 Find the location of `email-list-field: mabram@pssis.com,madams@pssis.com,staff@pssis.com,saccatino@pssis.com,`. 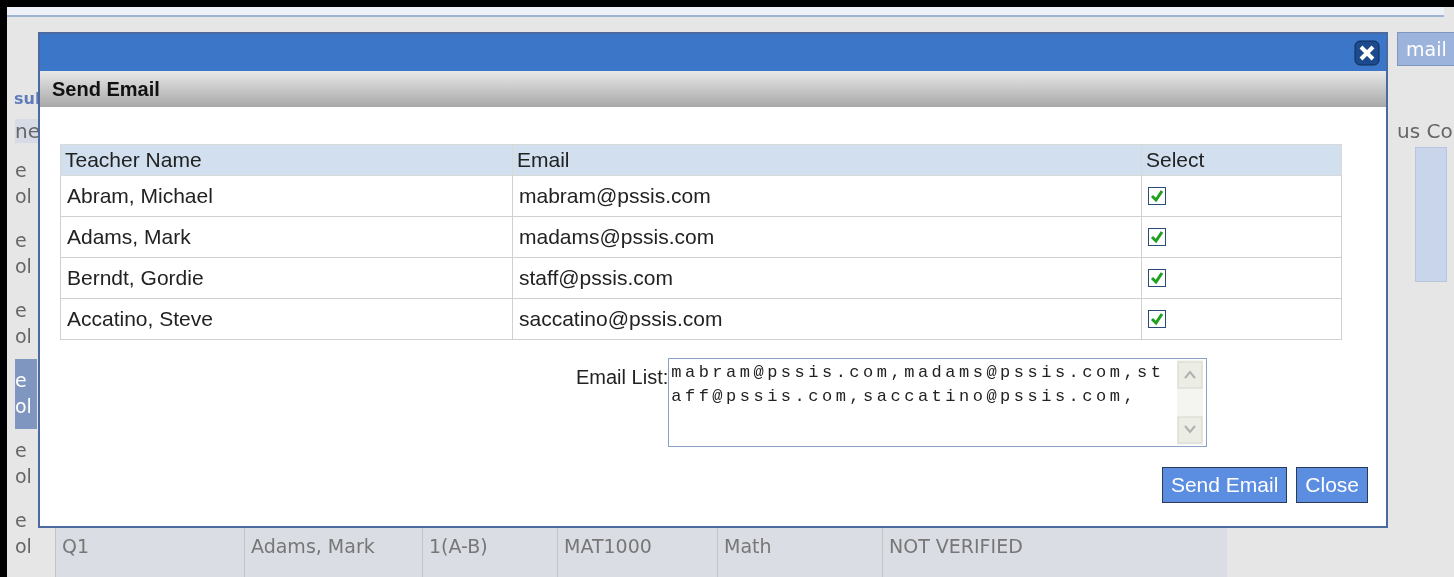

email-list-field: mabram@pssis.com,madams@pssis.com,staff@pssis.com,saccatino@pssis.com, is located at coordinates (938, 402).